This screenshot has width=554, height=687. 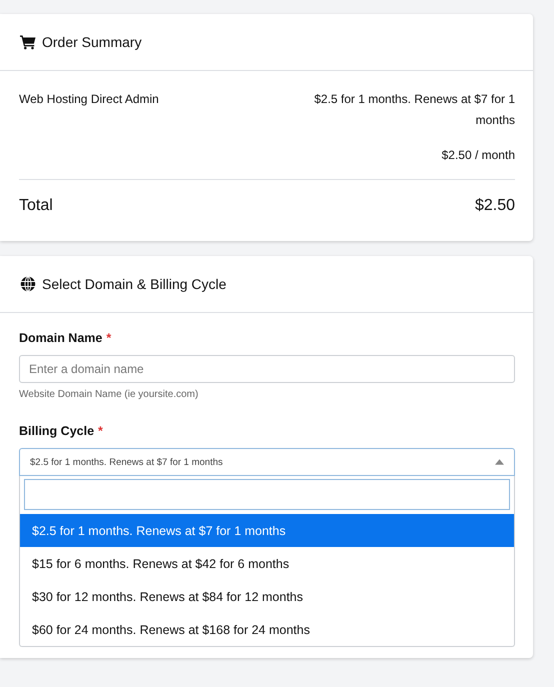 What do you see at coordinates (414, 110) in the screenshot?
I see `price-description: $2.5 for 1 months. Renews at $7 for 1 months` at bounding box center [414, 110].